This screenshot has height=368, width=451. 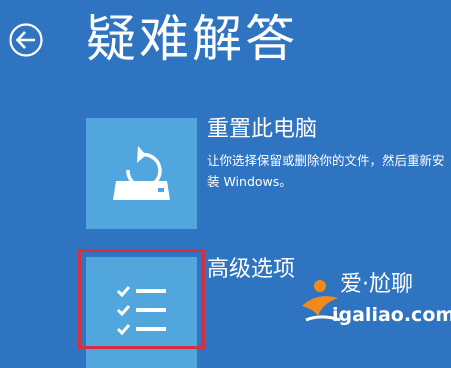 I want to click on watermark-text-top: 爱·尬聊, so click(x=376, y=284).